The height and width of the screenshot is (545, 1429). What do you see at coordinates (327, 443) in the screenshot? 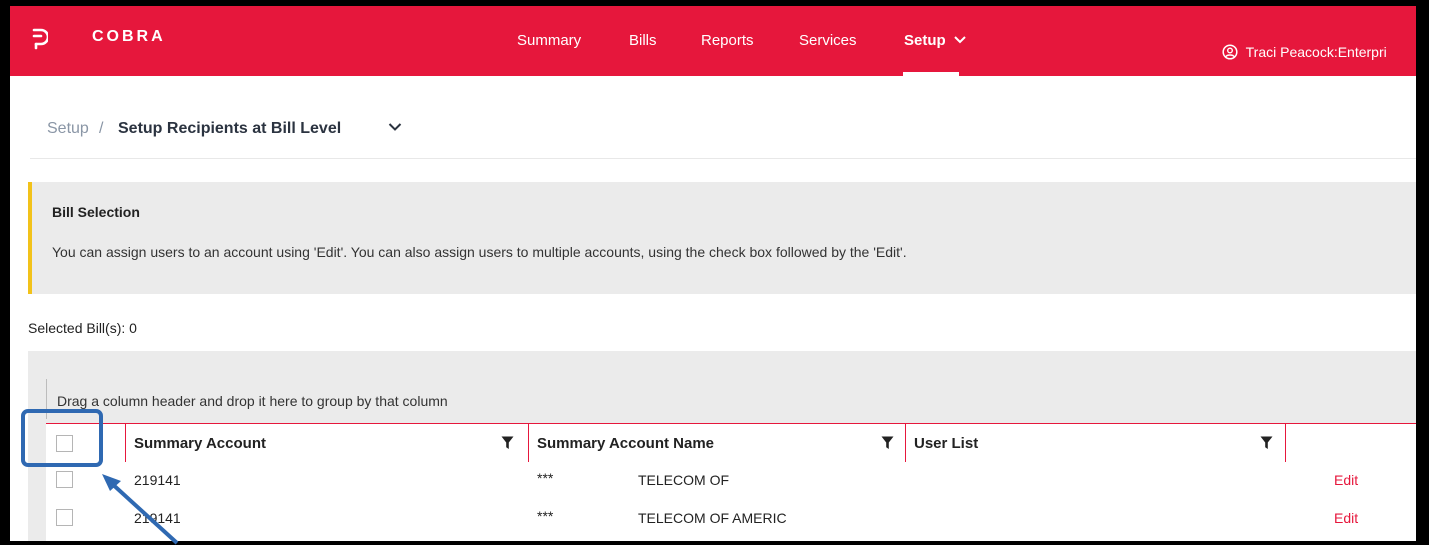
I see `column-header-summary-account: Summary Account` at bounding box center [327, 443].